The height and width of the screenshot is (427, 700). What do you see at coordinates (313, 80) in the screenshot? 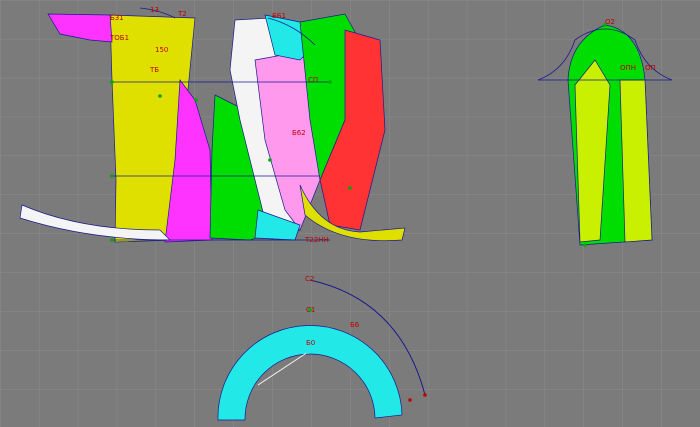
I see `label: СП` at bounding box center [313, 80].